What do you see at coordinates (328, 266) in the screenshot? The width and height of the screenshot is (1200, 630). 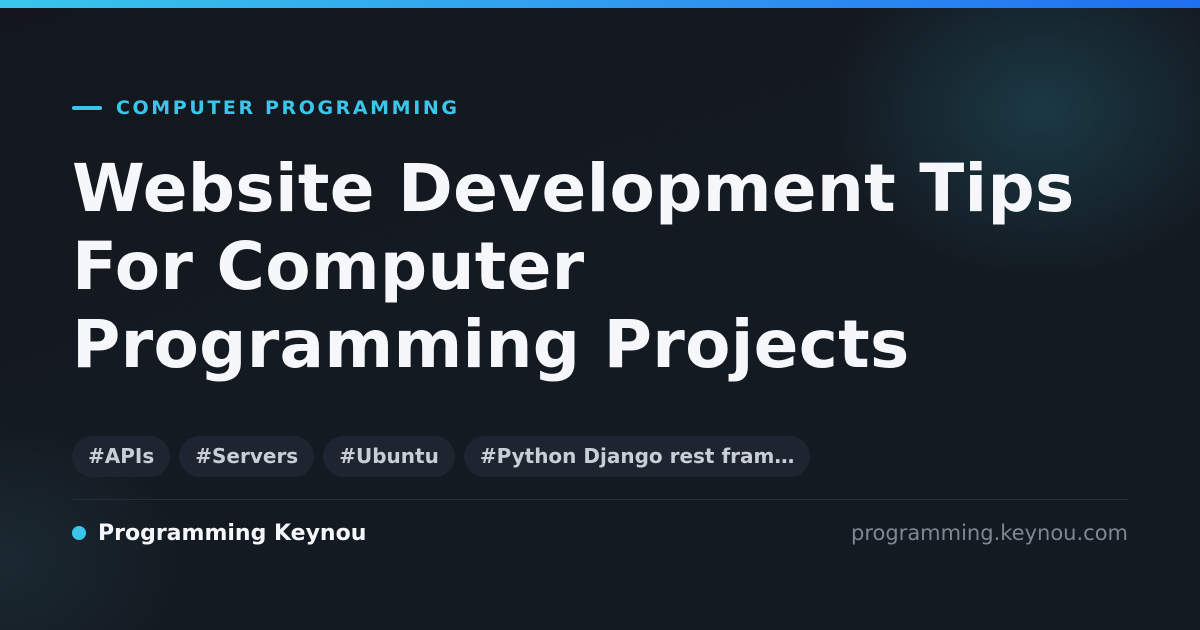 I see `title-line-2: For Computer` at bounding box center [328, 266].